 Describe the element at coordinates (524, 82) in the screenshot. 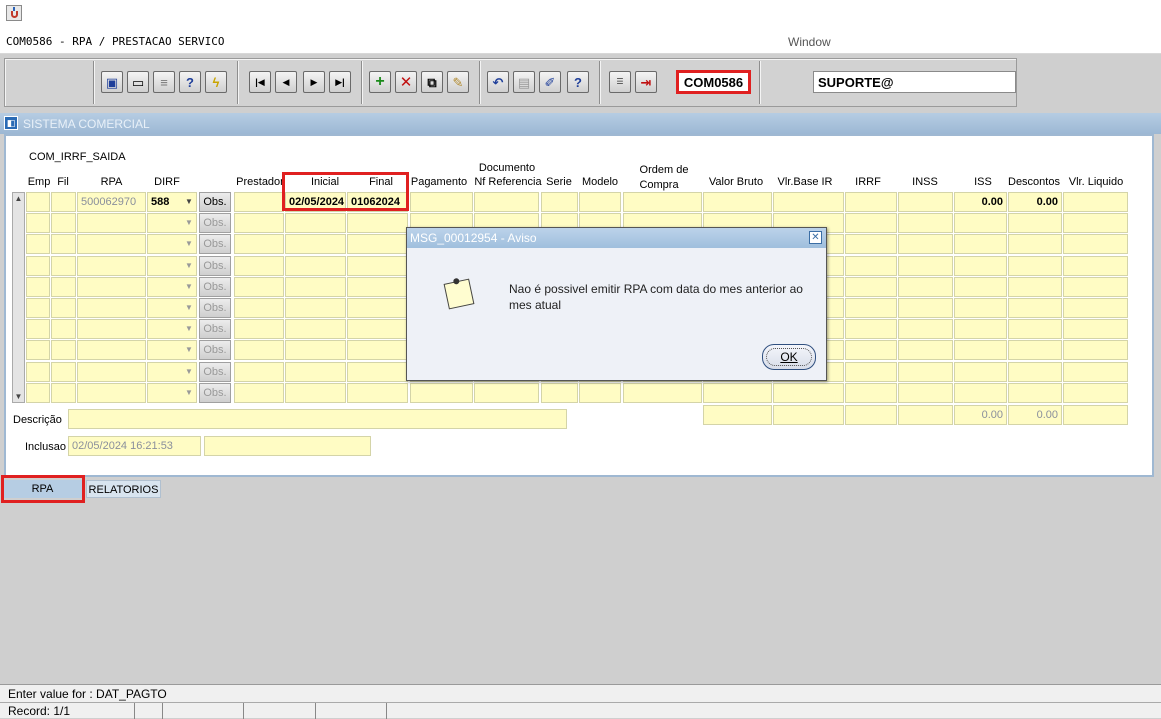

I see `clipboard-icon: ▤` at that location.